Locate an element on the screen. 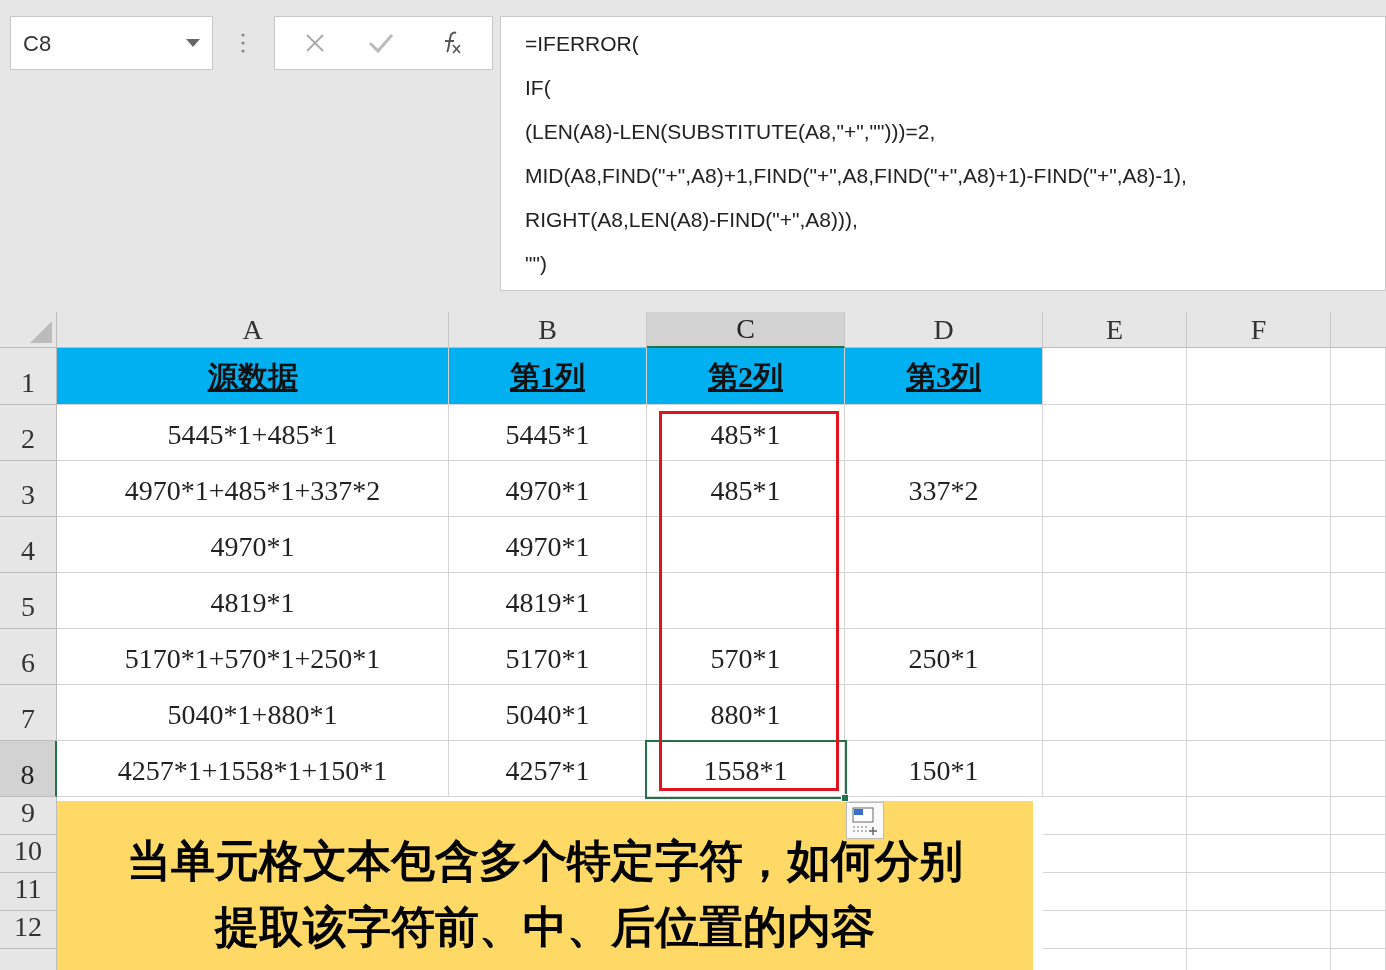 This screenshot has height=970, width=1386. banner-text: 提取该字符前、中、后位置的内容 is located at coordinates (545, 926).